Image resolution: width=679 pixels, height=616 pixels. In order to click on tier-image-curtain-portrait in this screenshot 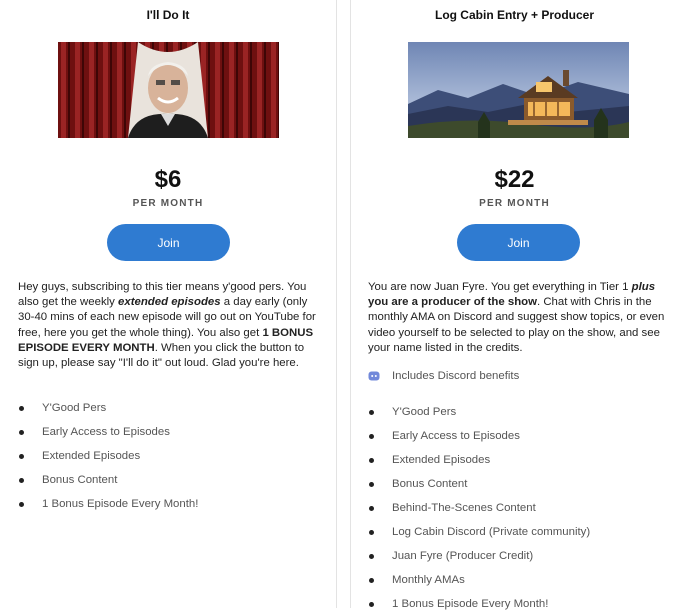, I will do `click(168, 90)`.